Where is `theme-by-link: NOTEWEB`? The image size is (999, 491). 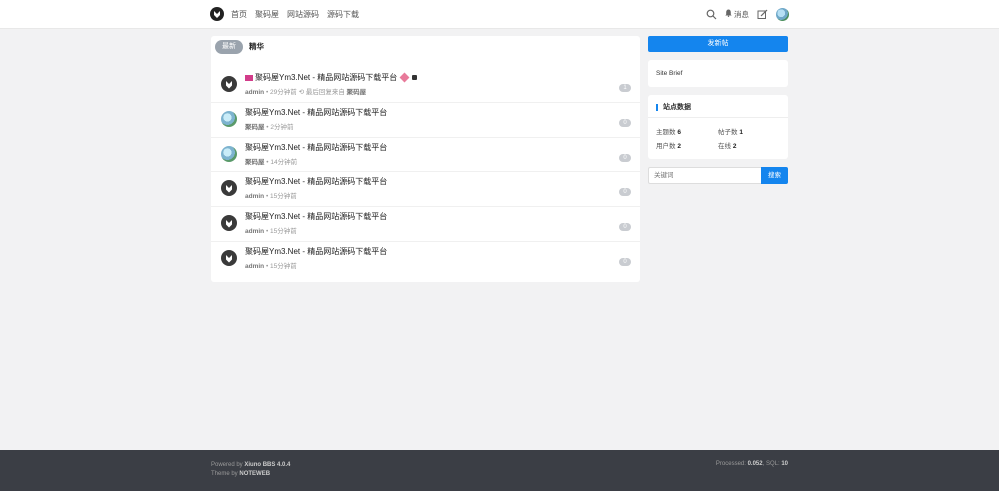
theme-by-link: NOTEWEB is located at coordinates (254, 474).